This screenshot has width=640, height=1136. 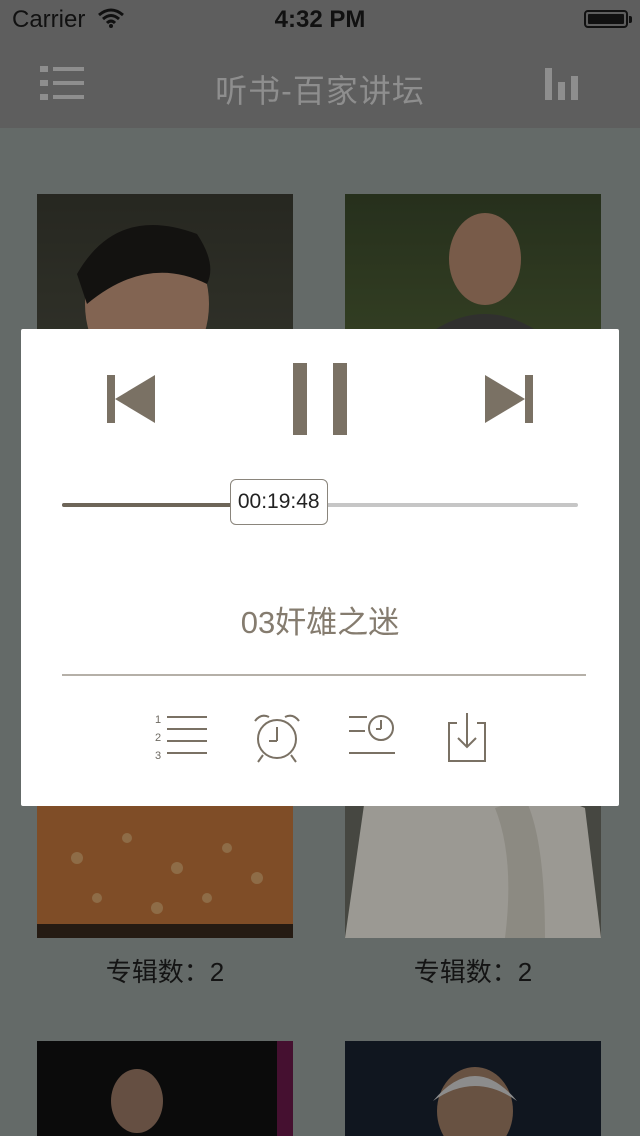 What do you see at coordinates (278, 502) in the screenshot?
I see `progress-time-thumb: 00:19:48` at bounding box center [278, 502].